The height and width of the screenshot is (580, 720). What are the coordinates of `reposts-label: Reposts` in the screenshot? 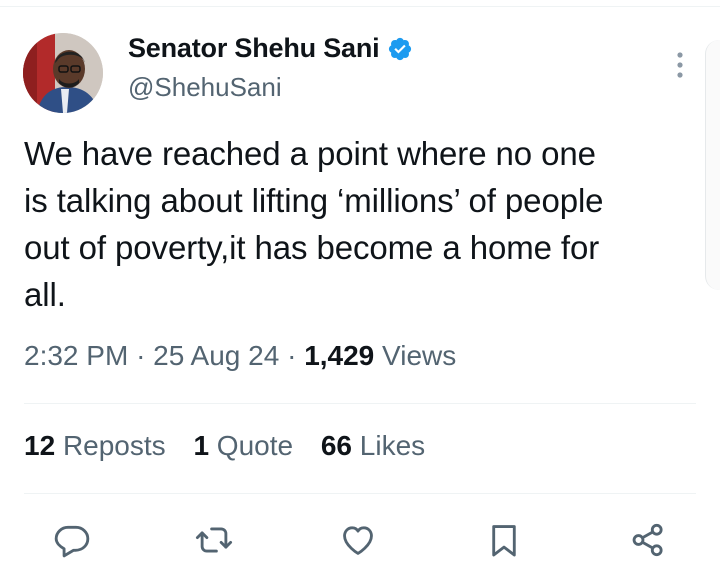 It's located at (114, 445).